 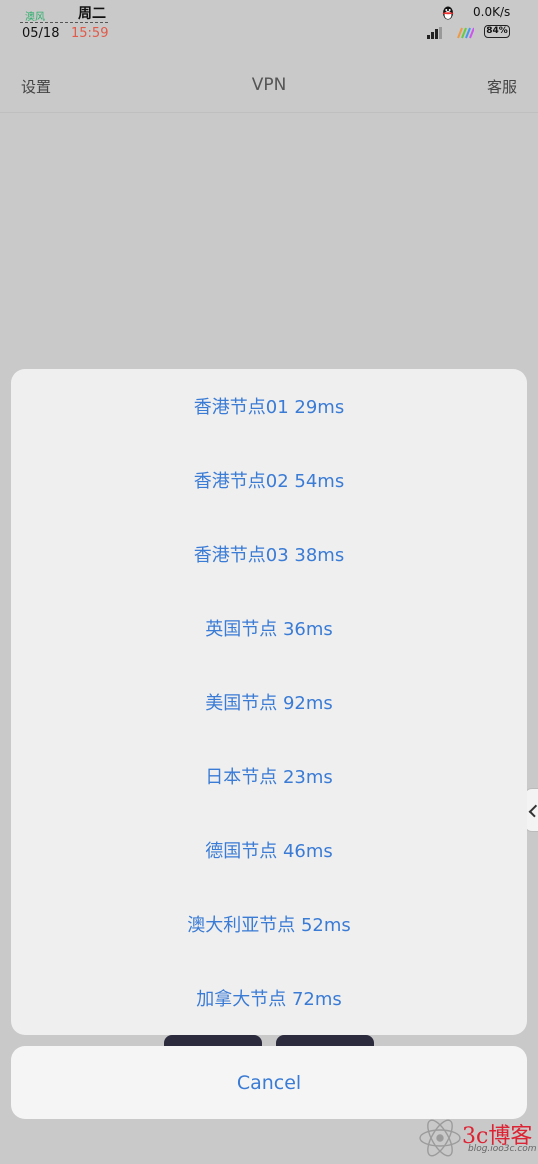 What do you see at coordinates (502, 1149) in the screenshot?
I see `watermark-url: blog.ioo3c.com` at bounding box center [502, 1149].